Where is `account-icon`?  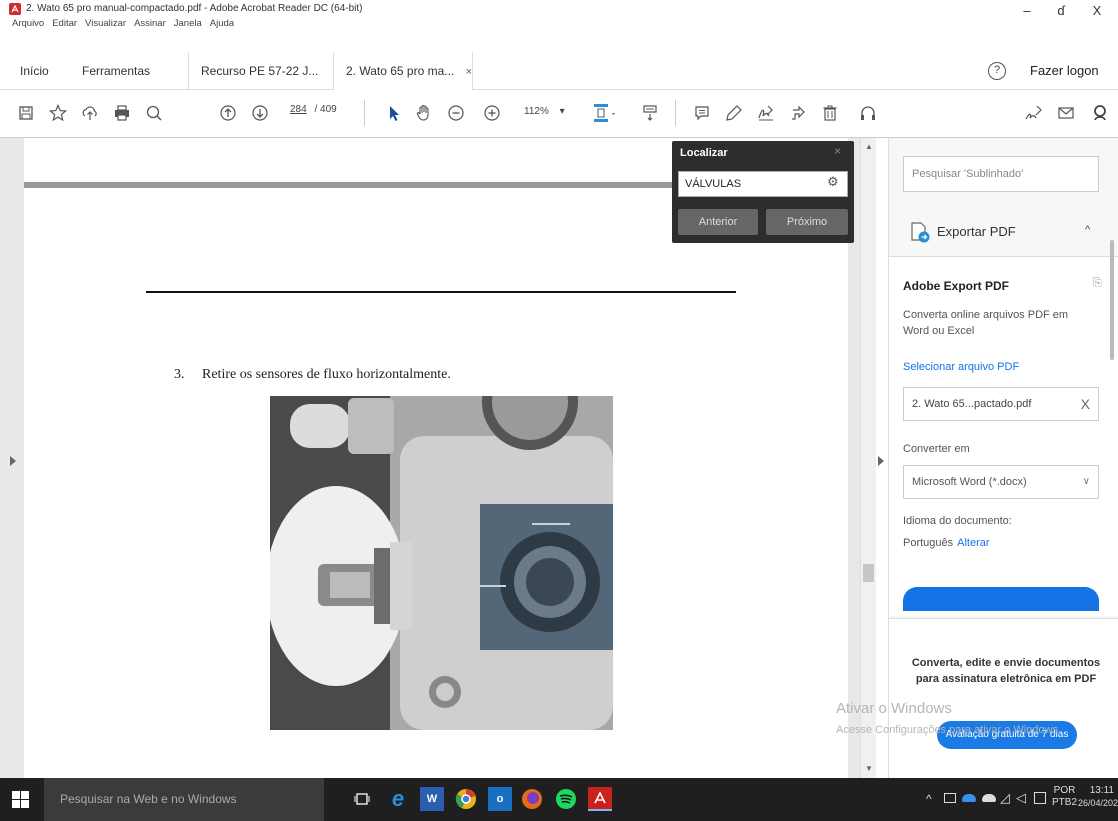 account-icon is located at coordinates (1100, 113).